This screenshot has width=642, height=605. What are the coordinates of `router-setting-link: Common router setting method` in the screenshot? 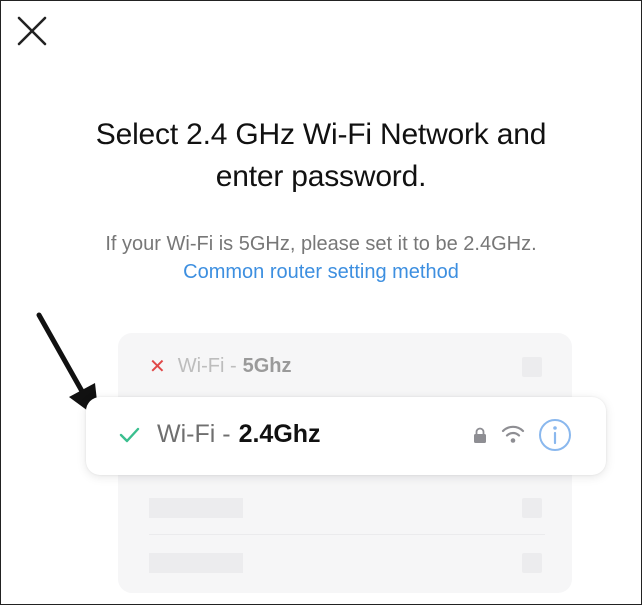 It's located at (321, 272).